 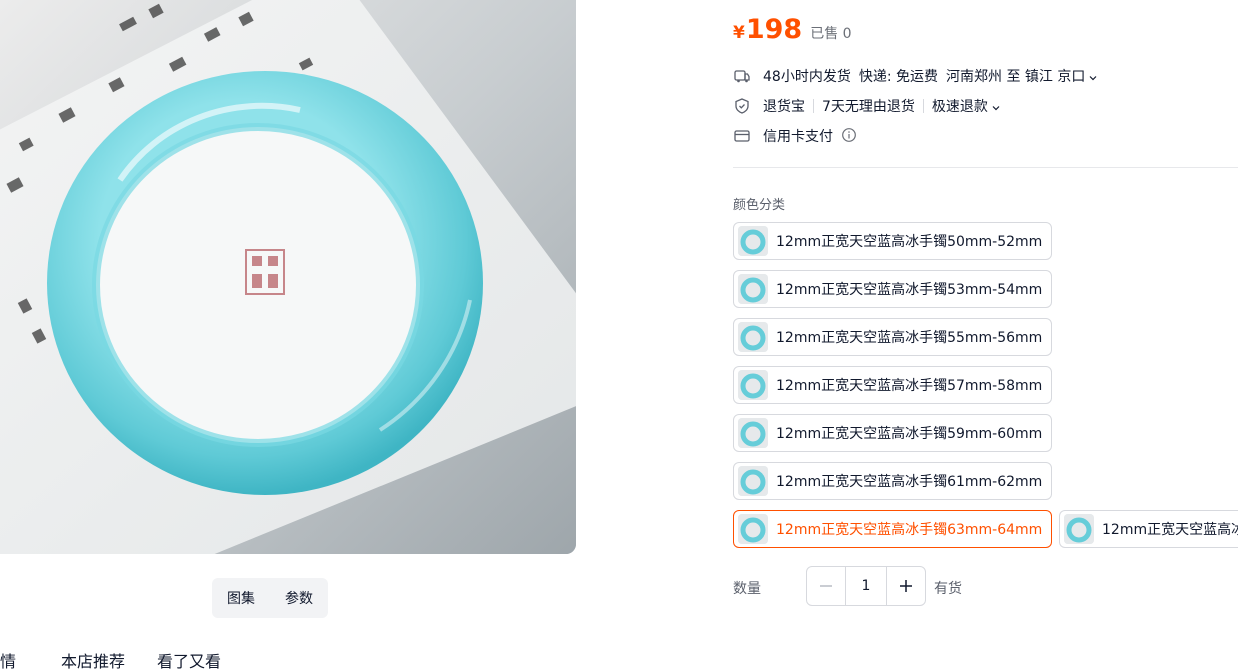 What do you see at coordinates (850, 136) in the screenshot?
I see `info-icon` at bounding box center [850, 136].